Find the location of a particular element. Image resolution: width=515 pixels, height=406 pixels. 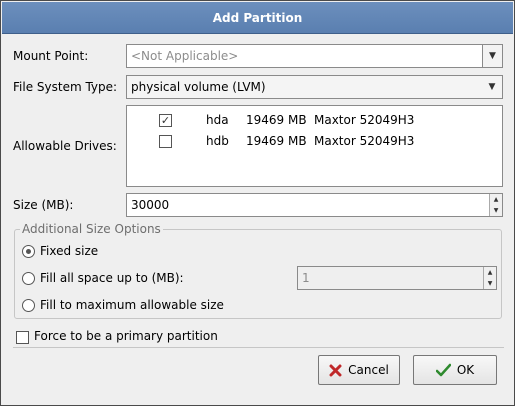

fs-type-select: physical volume (LVM) ▼ is located at coordinates (314, 87).